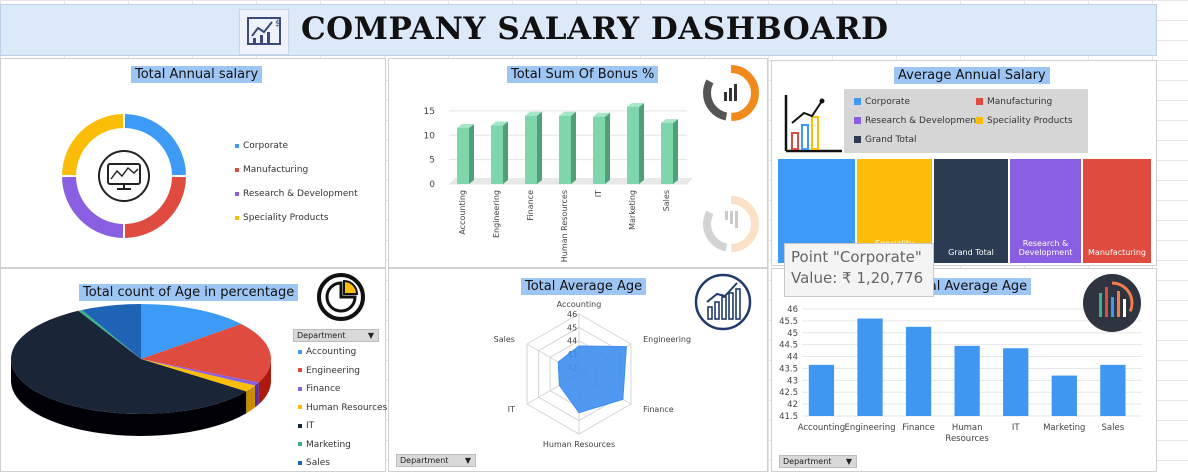 The height and width of the screenshot is (473, 1188). I want to click on colorful-chart-icon, so click(1112, 303).